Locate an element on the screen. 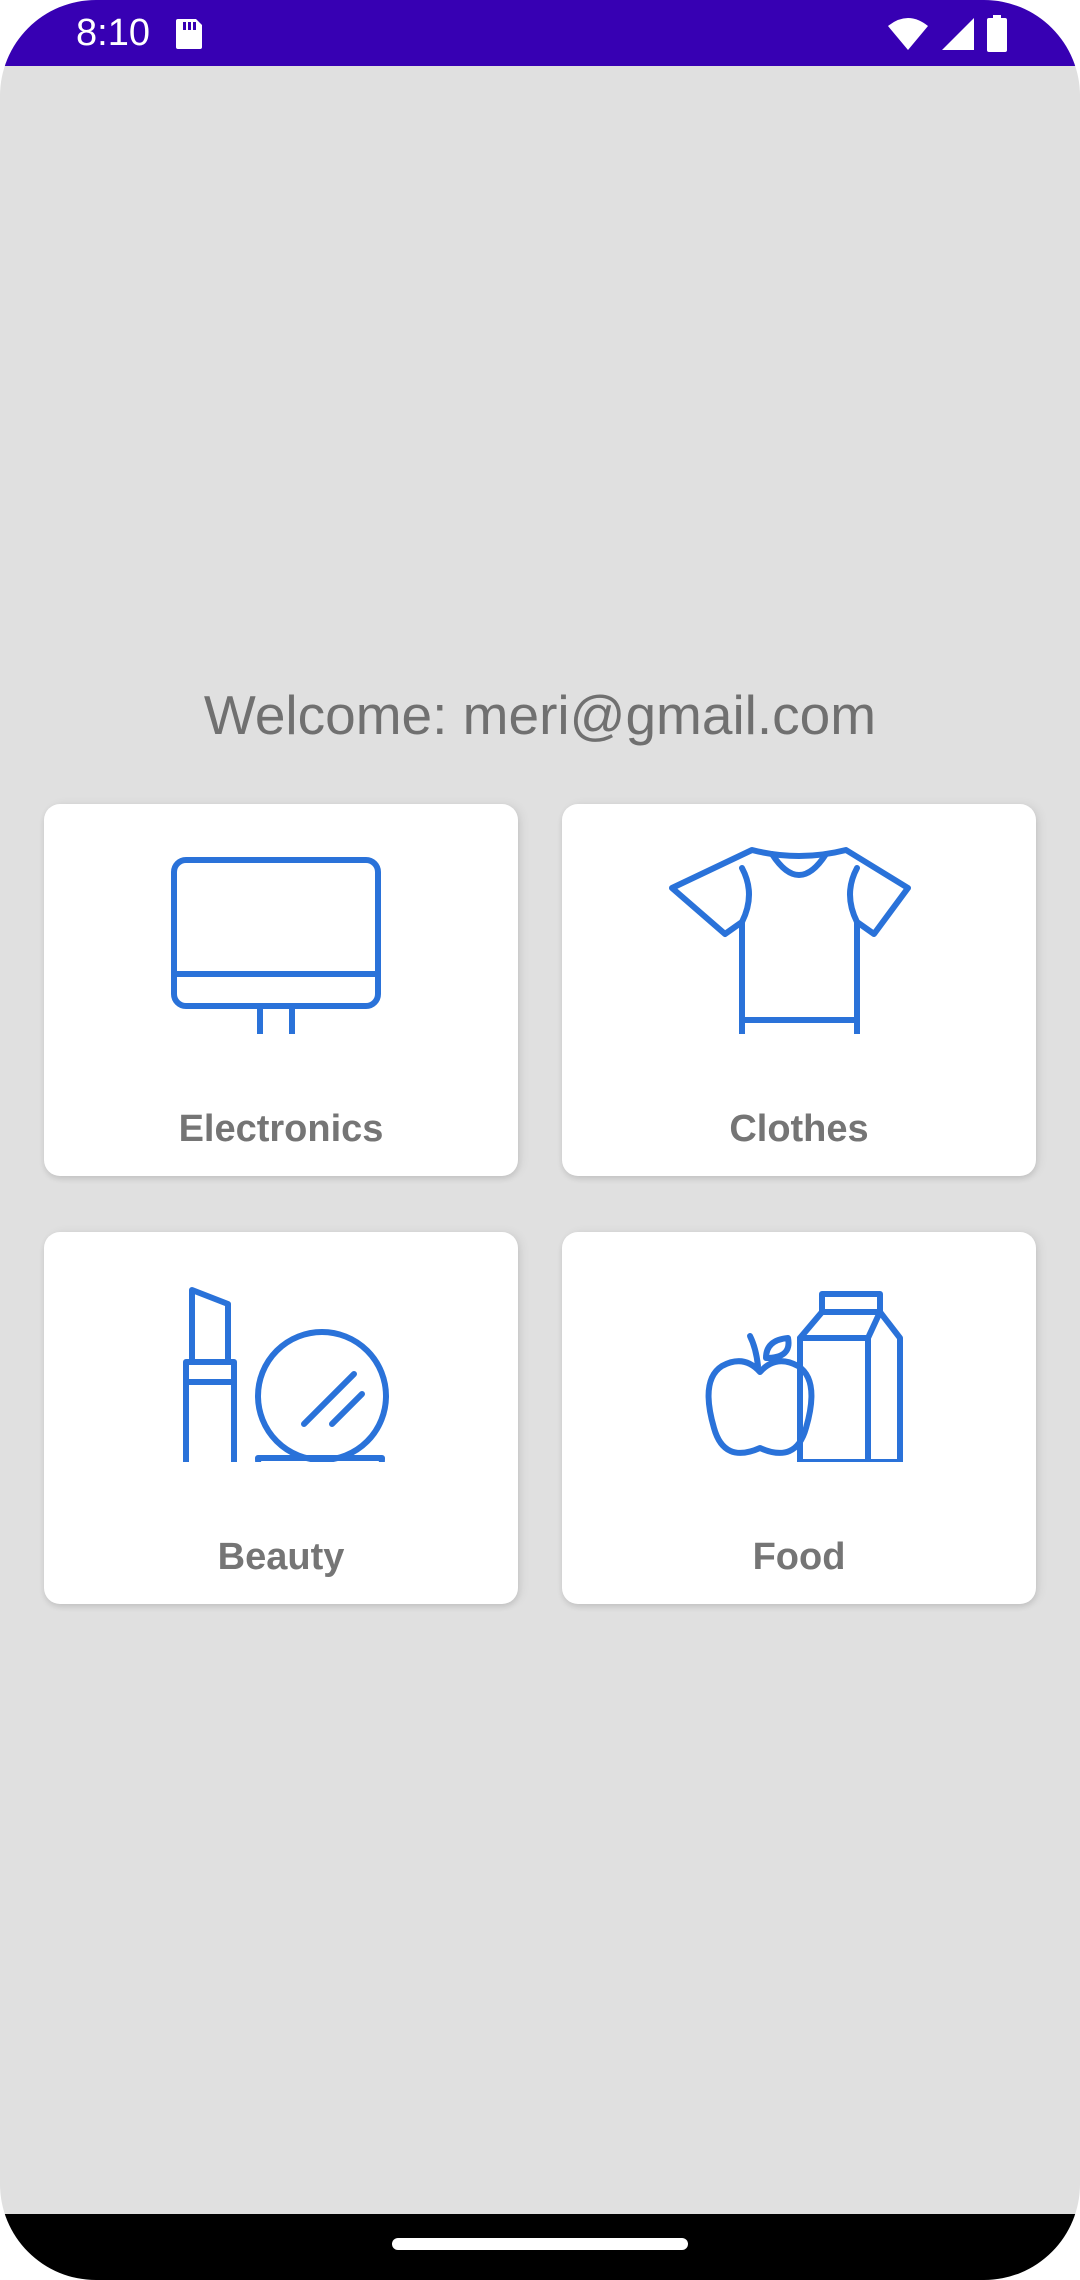  category-card-food: Food is located at coordinates (799, 1418).